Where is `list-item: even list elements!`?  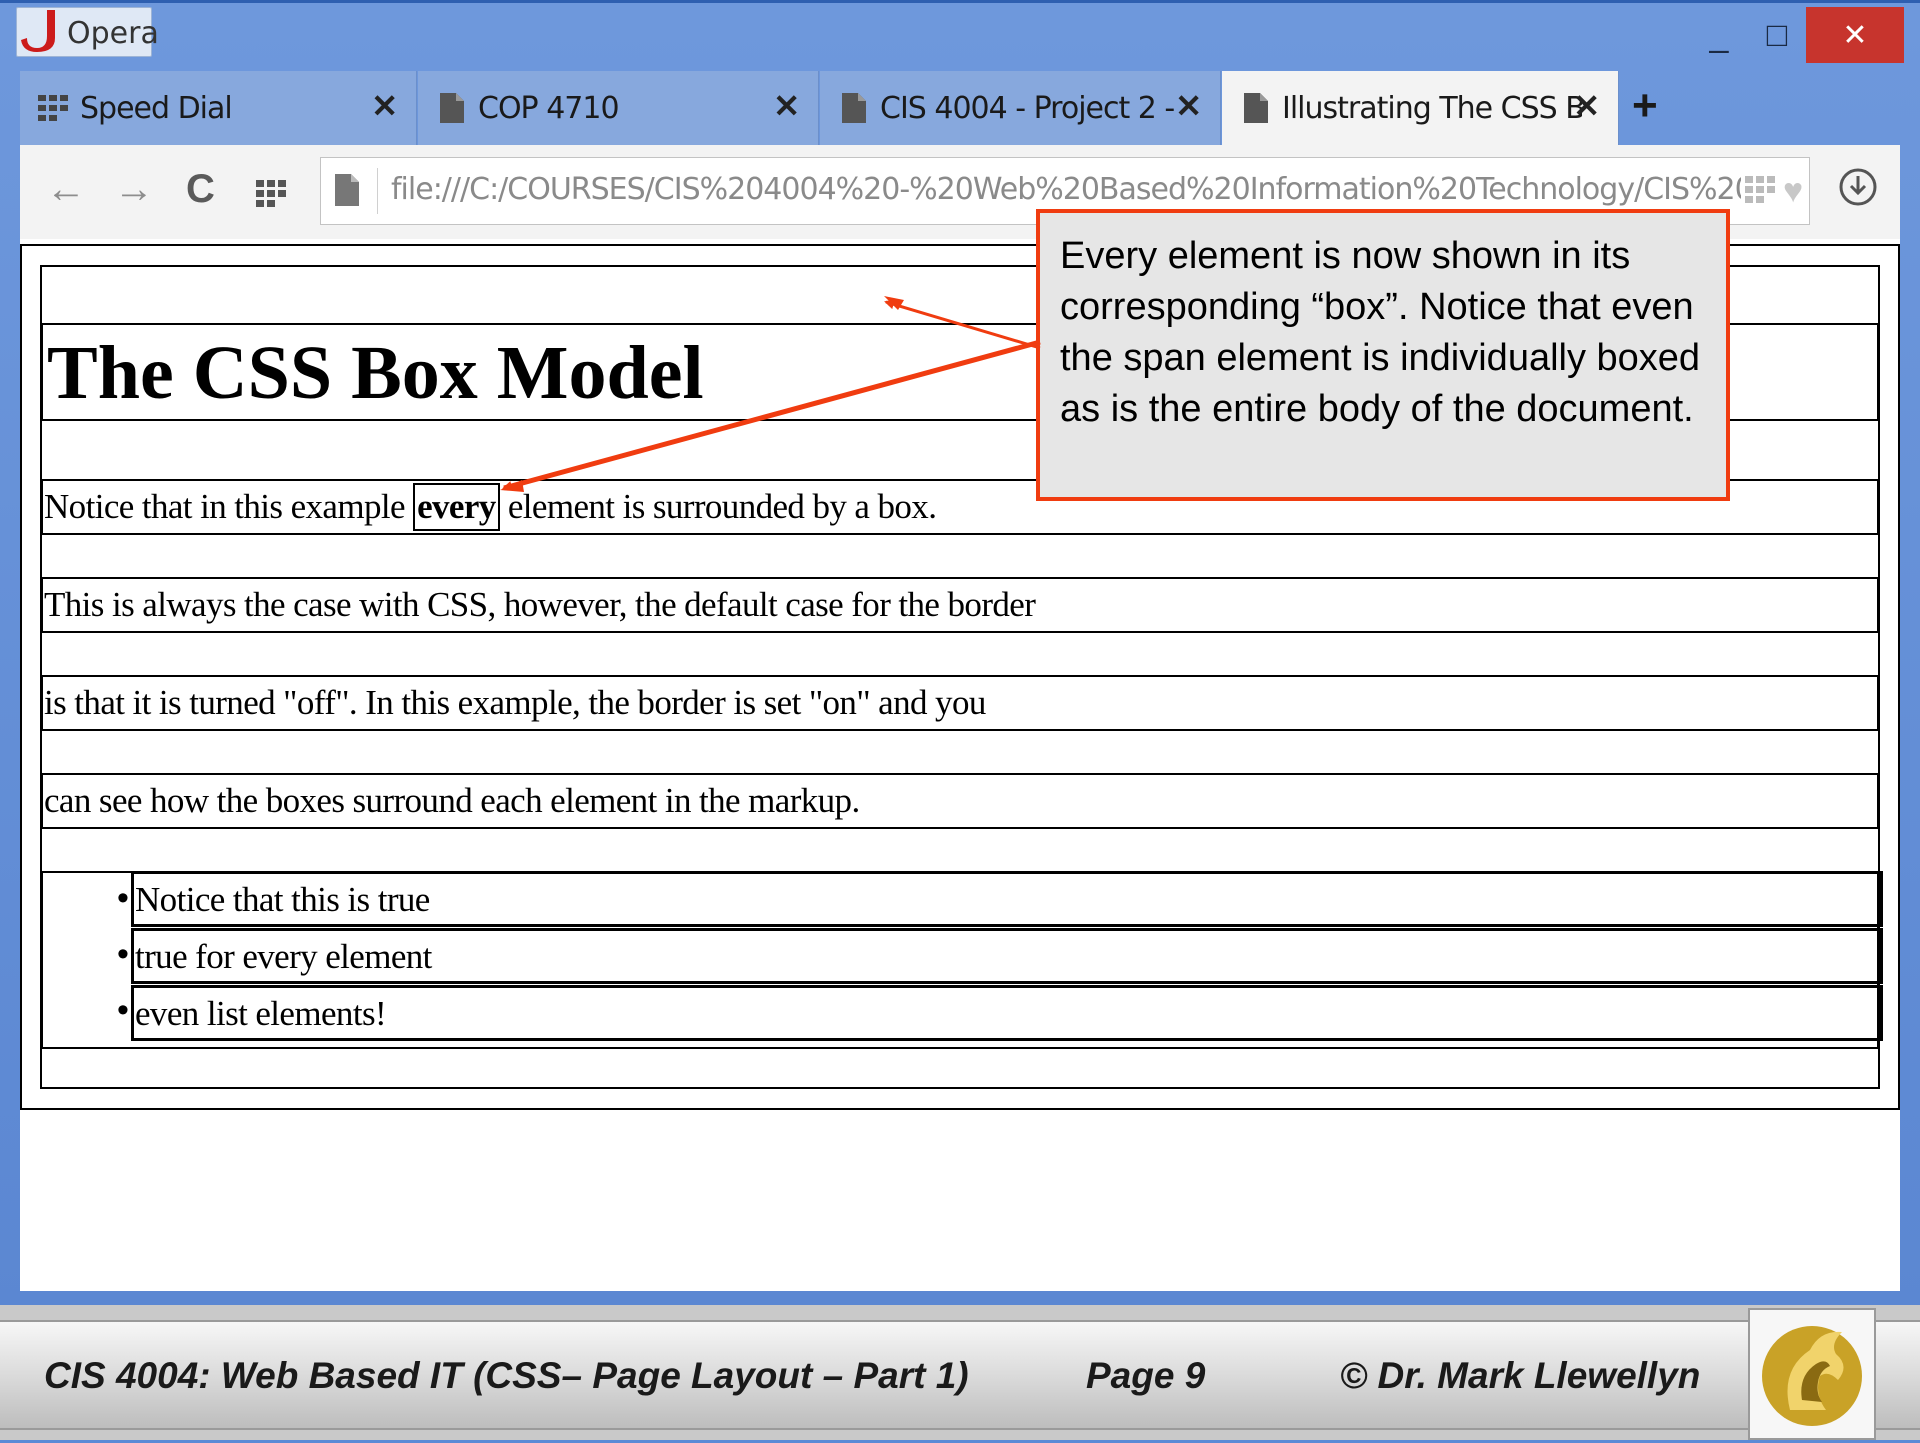 list-item: even list elements! is located at coordinates (1007, 1013).